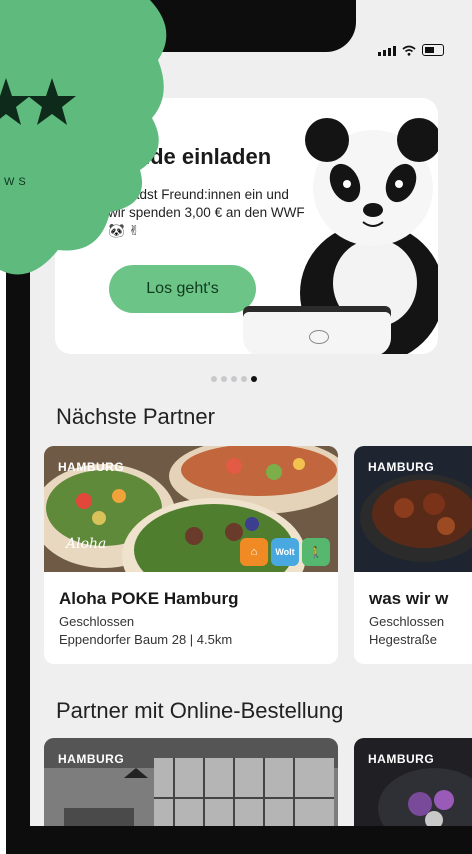 The width and height of the screenshot is (472, 854). I want to click on carousel-dots, so click(234, 379).